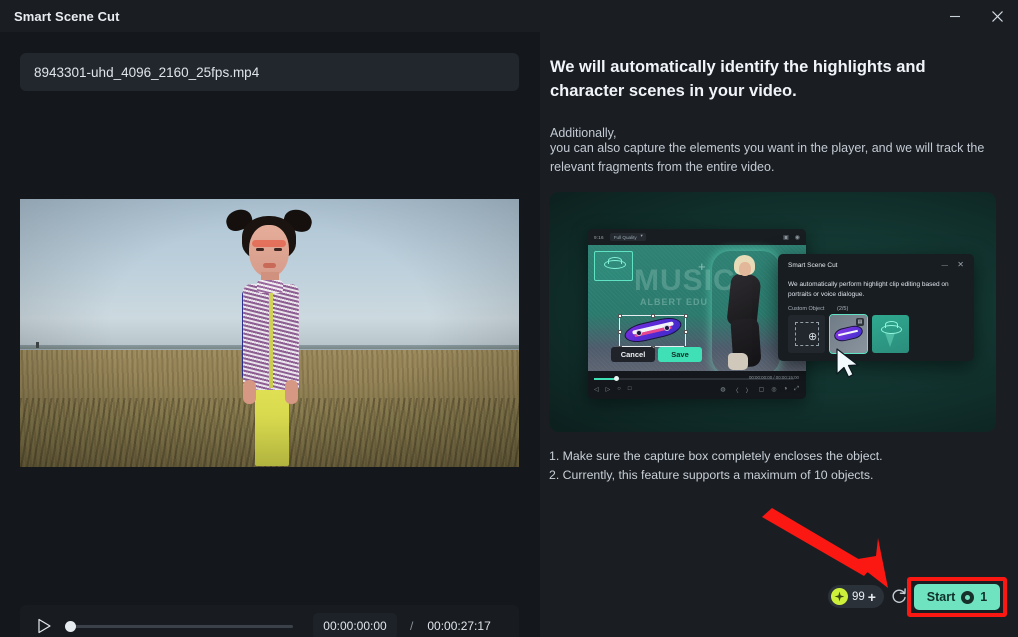  Describe the element at coordinates (70, 626) in the screenshot. I see `seek-thumb` at that location.